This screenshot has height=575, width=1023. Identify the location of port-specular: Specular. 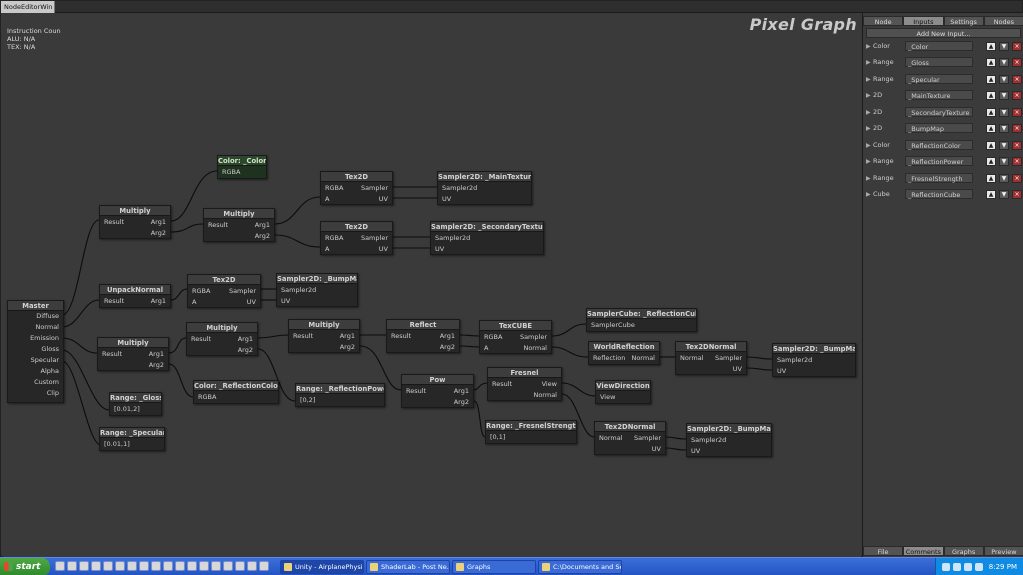
(45, 360).